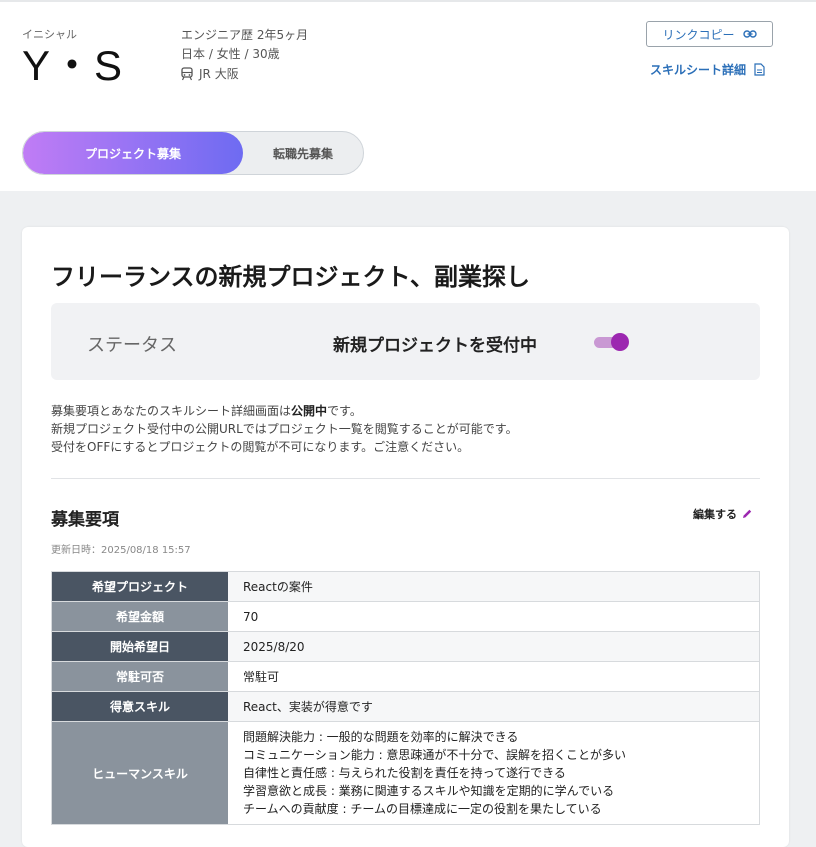  Describe the element at coordinates (494, 646) in the screenshot. I see `row-value: 2025/8/20` at that location.